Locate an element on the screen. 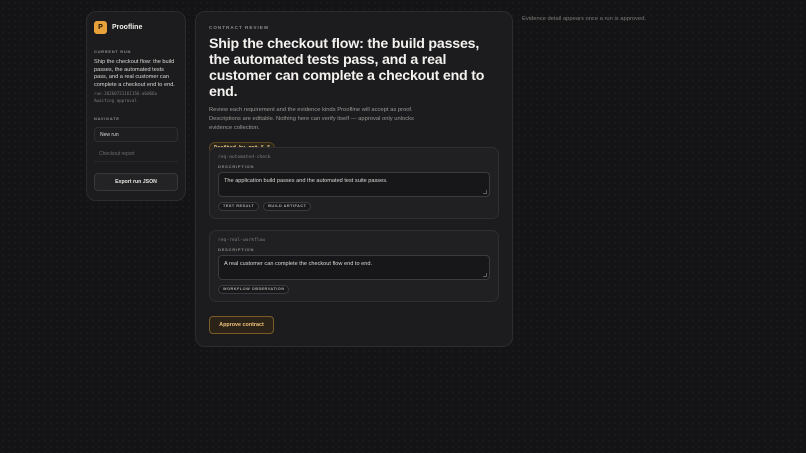 The height and width of the screenshot is (453, 806). export-run-json-button: Export run JSON is located at coordinates (136, 182).